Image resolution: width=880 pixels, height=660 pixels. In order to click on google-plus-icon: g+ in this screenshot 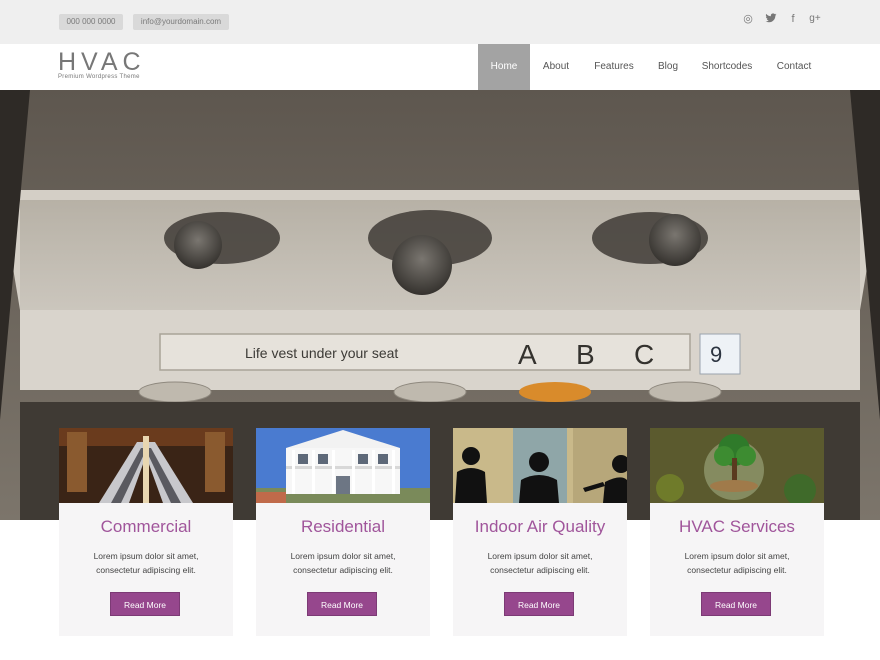, I will do `click(815, 19)`.